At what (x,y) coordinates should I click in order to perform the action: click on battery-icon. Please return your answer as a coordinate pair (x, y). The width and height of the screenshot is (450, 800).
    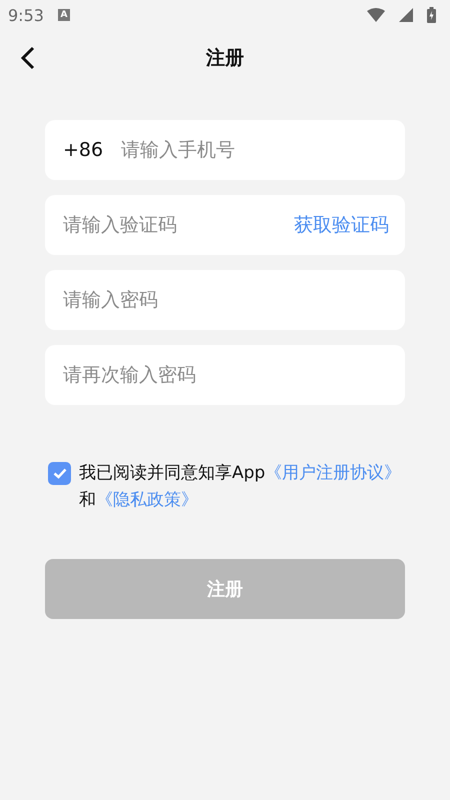
    Looking at the image, I should click on (431, 15).